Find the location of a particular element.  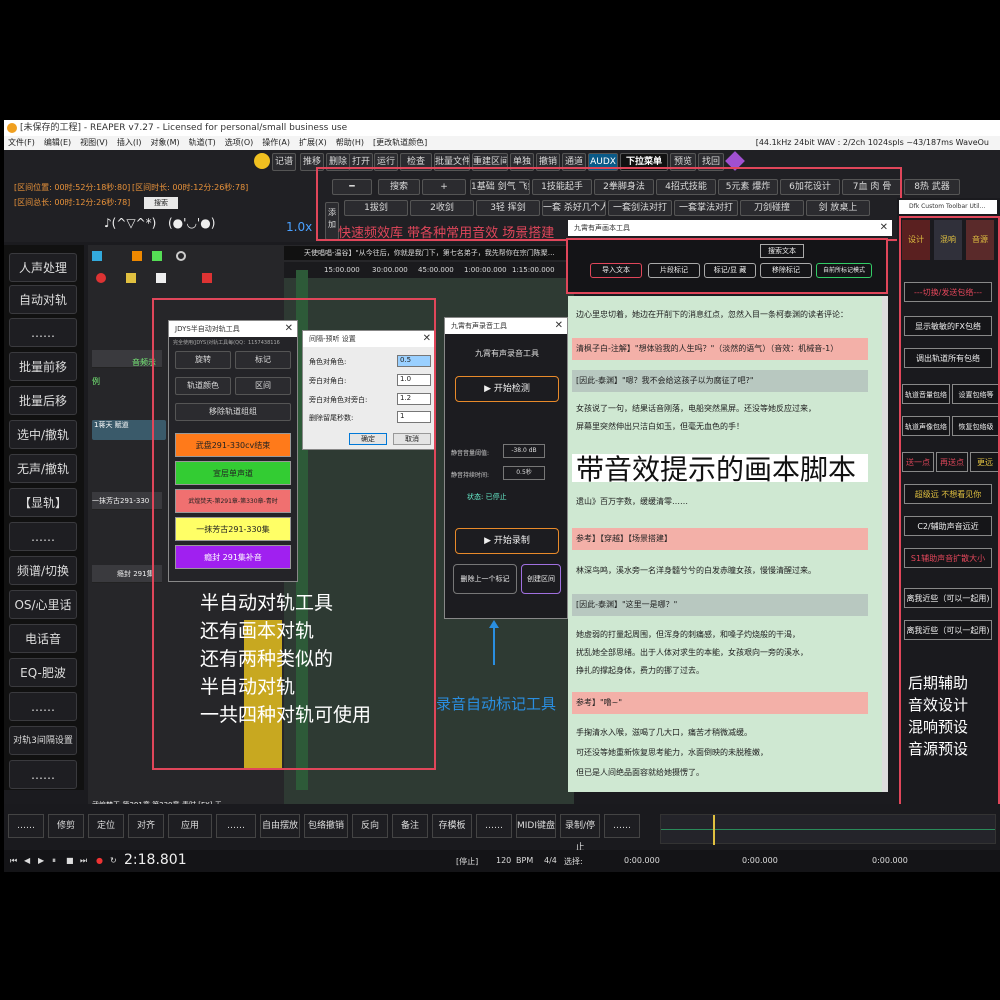

sidebar-item-eq: EQ-肥波 is located at coordinates (43, 672).